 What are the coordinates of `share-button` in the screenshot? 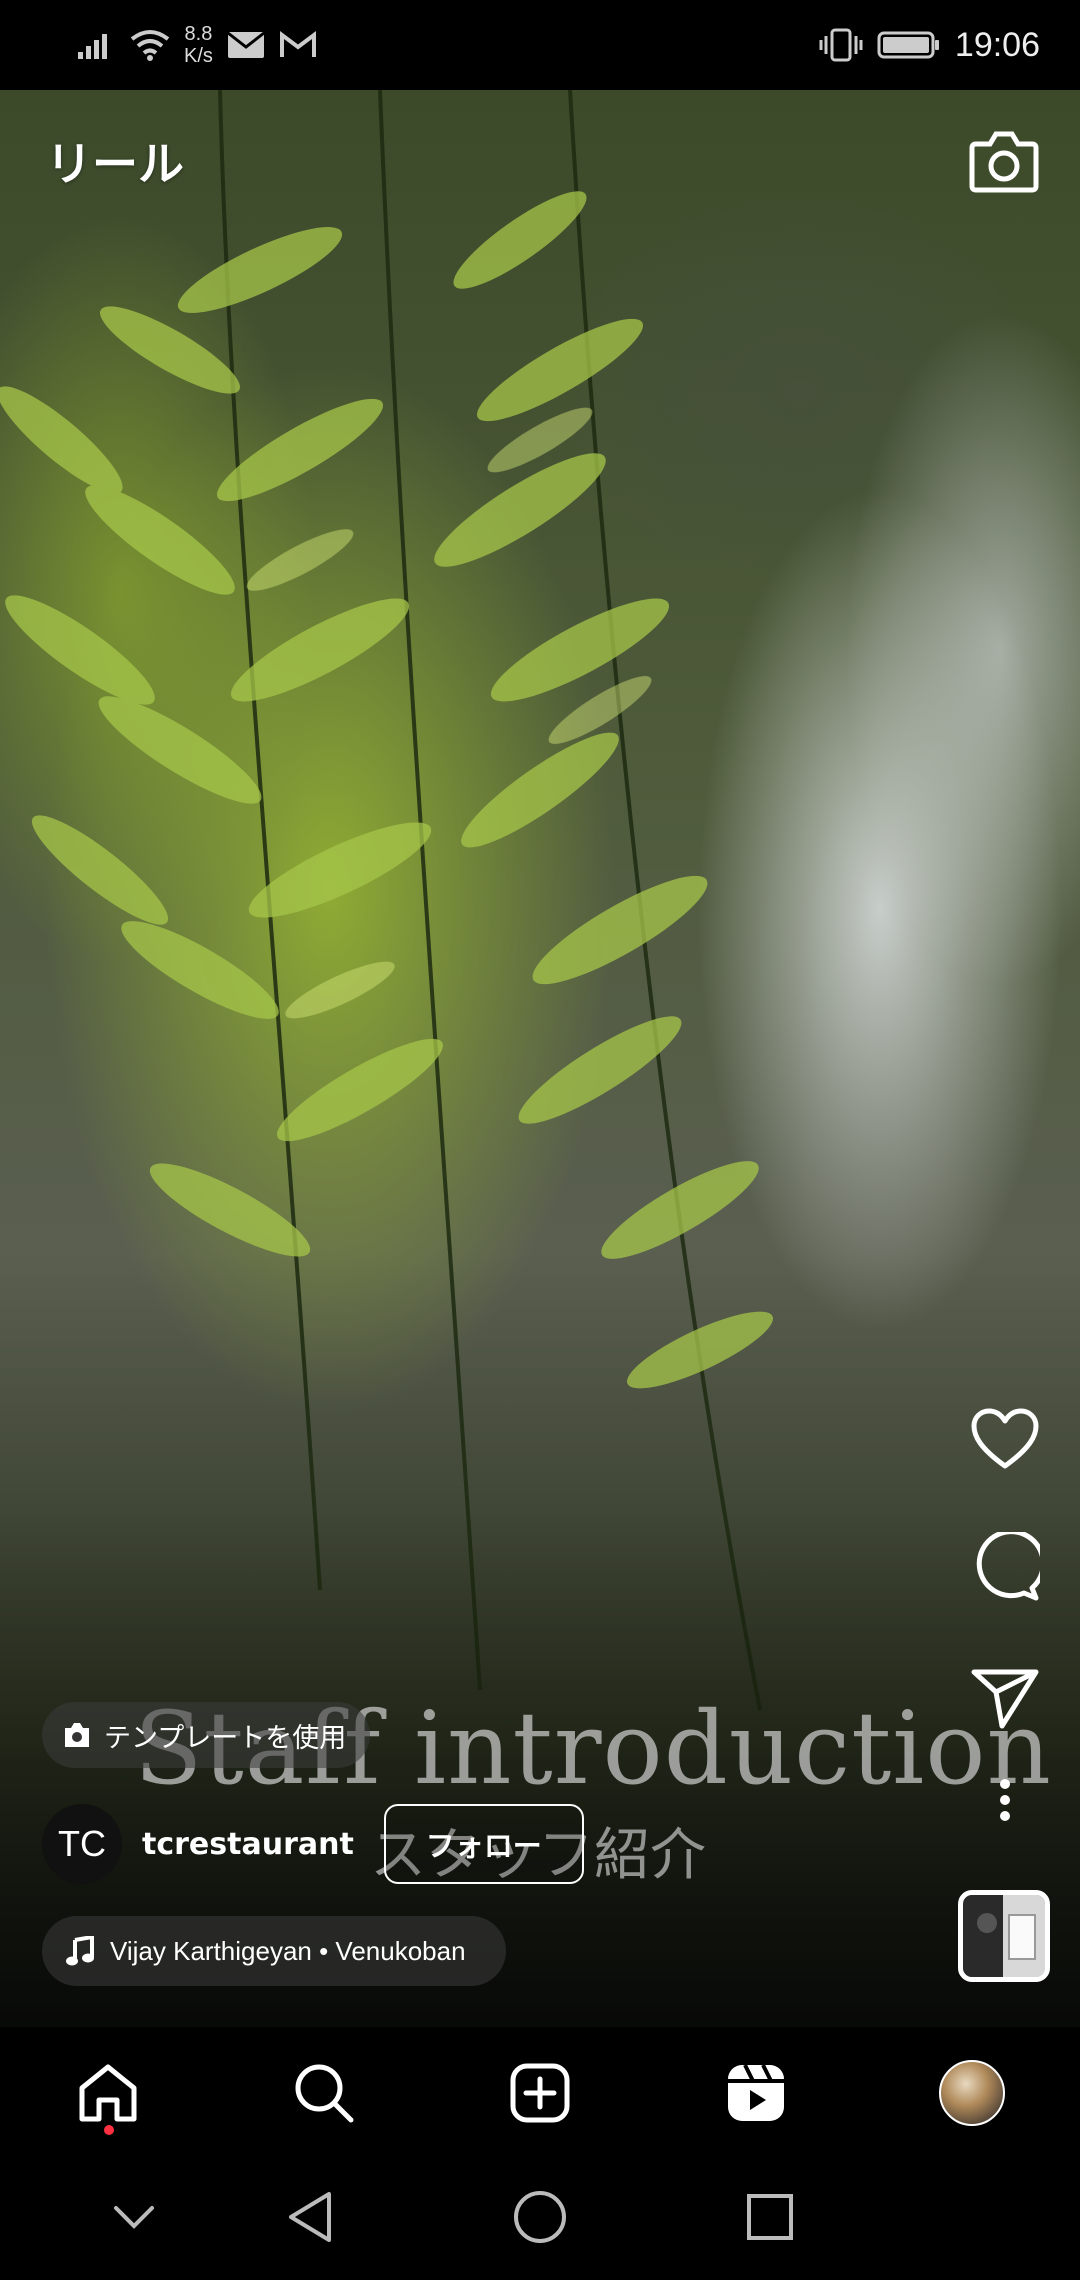 It's located at (1005, 1698).